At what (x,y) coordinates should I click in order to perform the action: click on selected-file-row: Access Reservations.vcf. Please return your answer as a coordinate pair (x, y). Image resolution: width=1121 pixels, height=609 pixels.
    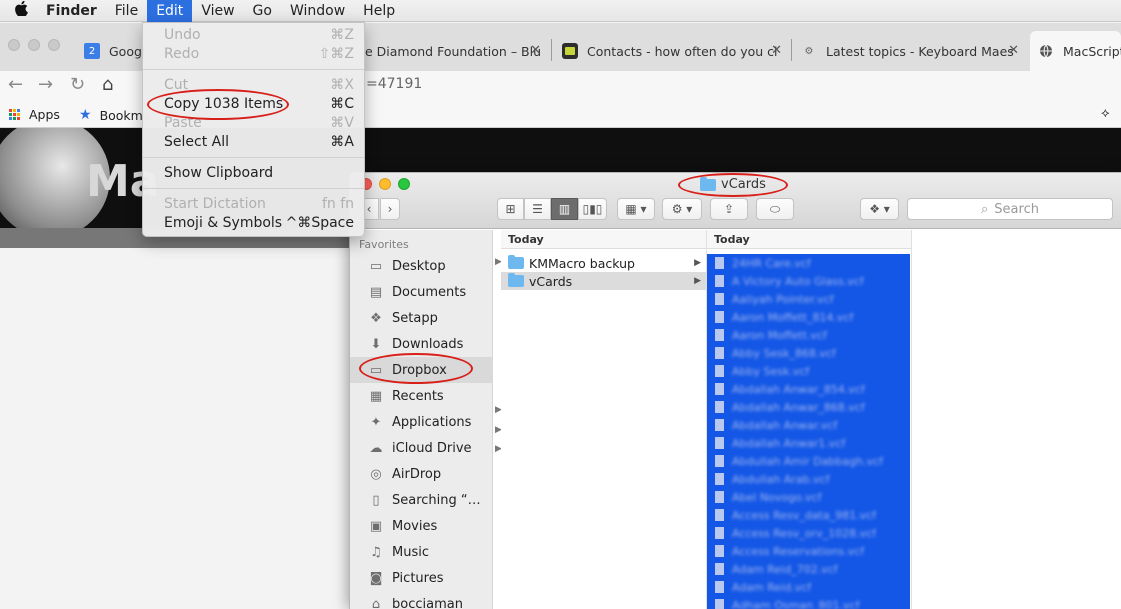
    Looking at the image, I should click on (808, 551).